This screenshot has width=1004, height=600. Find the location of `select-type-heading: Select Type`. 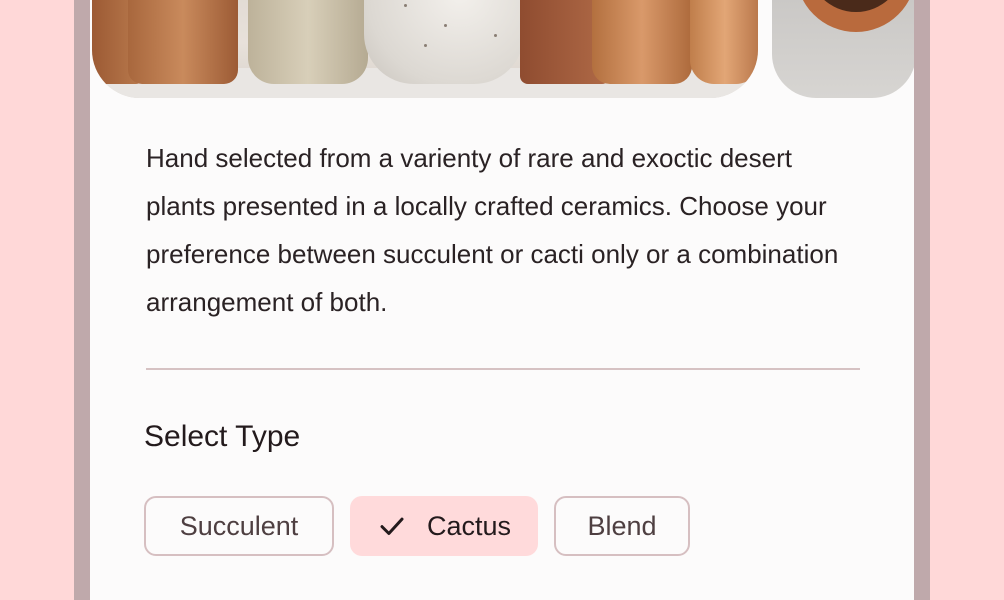

select-type-heading: Select Type is located at coordinates (222, 436).